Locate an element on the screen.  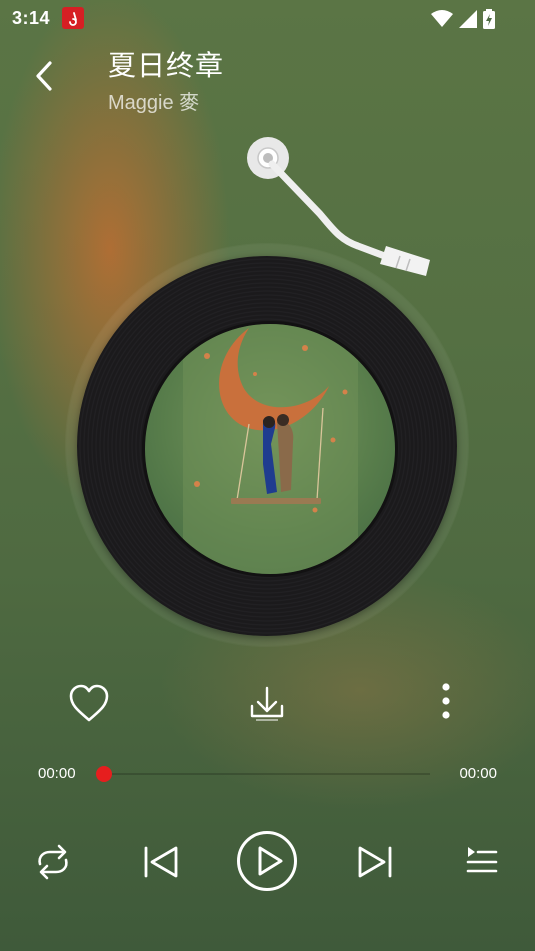
album-illustration is located at coordinates (270, 449).